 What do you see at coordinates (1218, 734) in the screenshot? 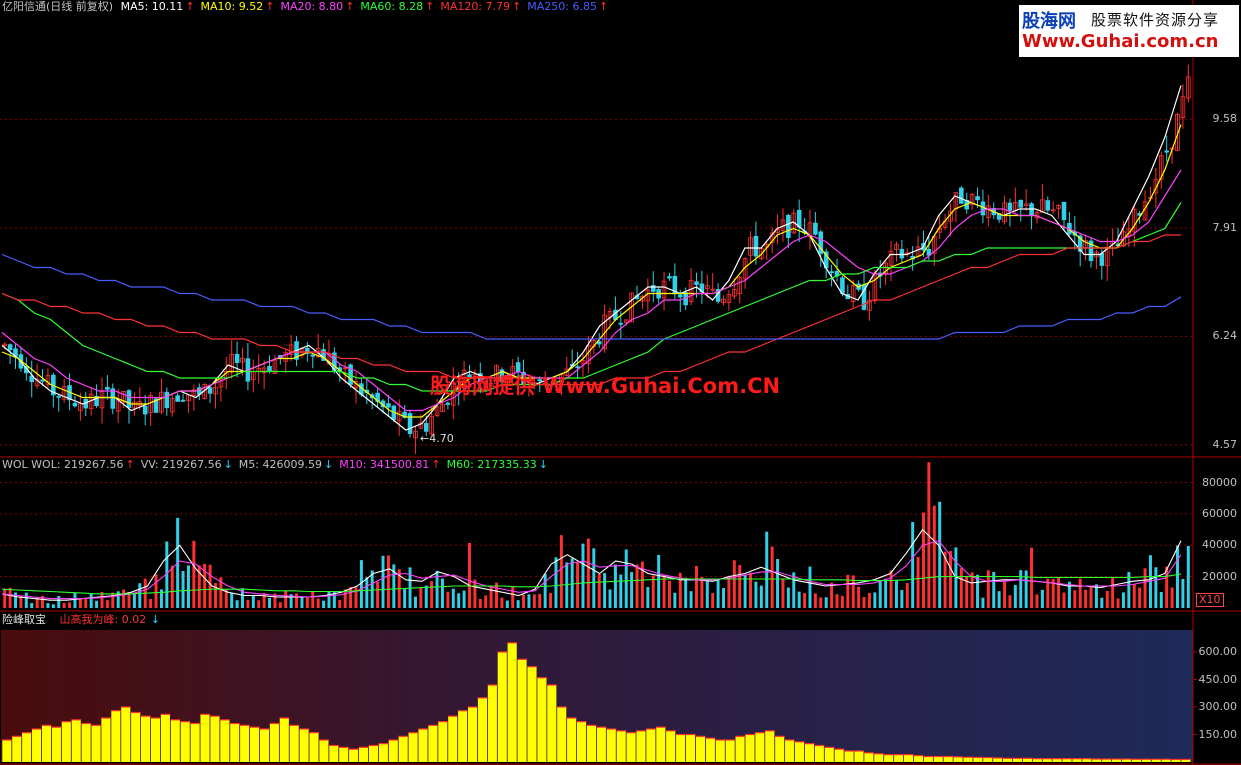
I see `y-tick-label: 150.00` at bounding box center [1218, 734].